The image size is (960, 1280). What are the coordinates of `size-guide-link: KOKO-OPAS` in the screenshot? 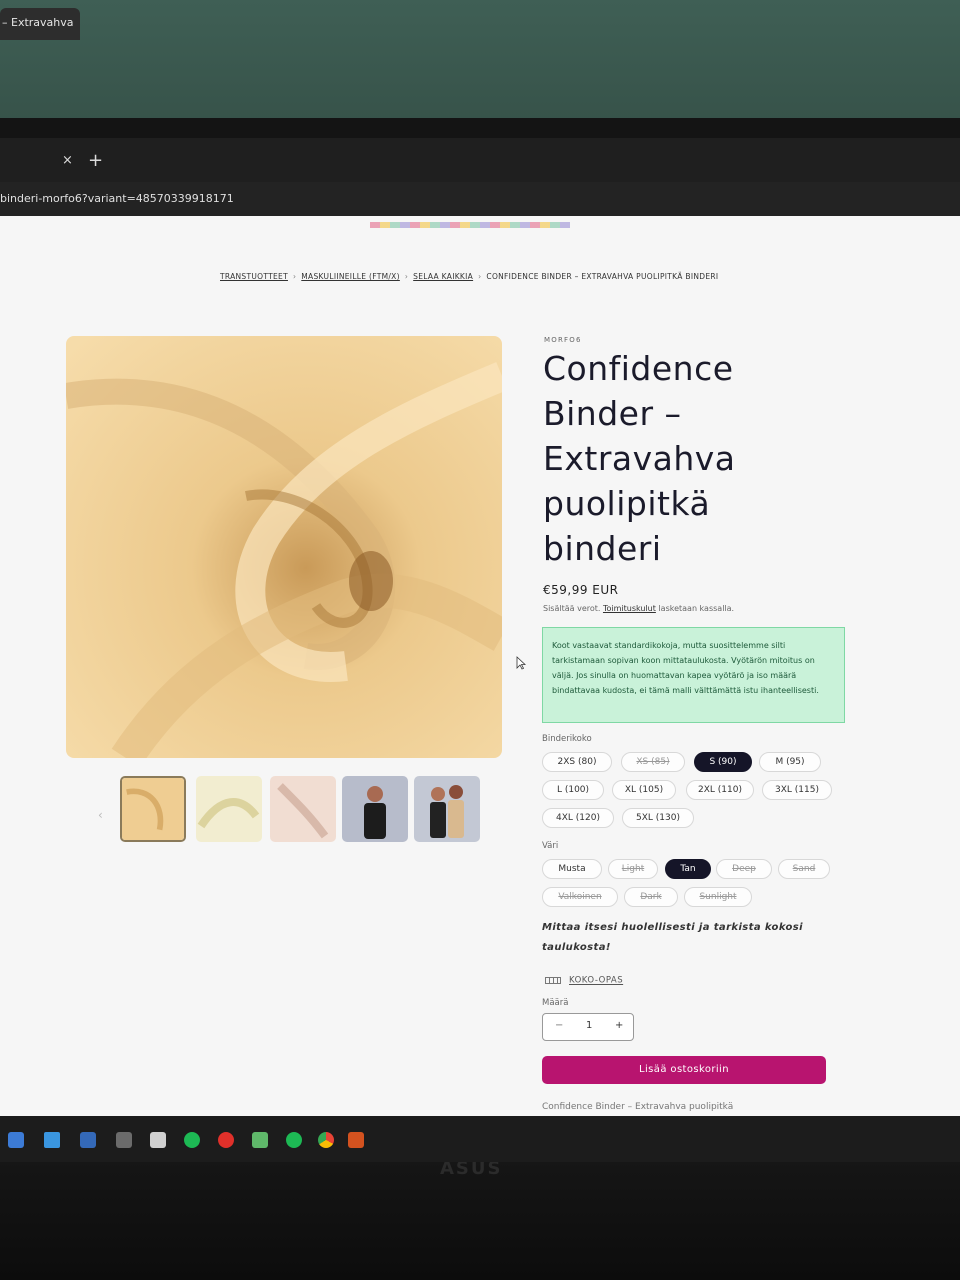 It's located at (584, 978).